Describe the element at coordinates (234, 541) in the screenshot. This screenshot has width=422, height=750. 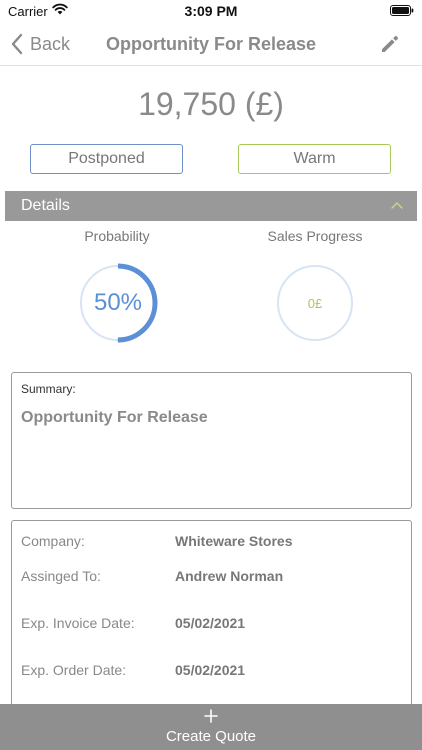
I see `company-value: Whiteware Stores` at that location.